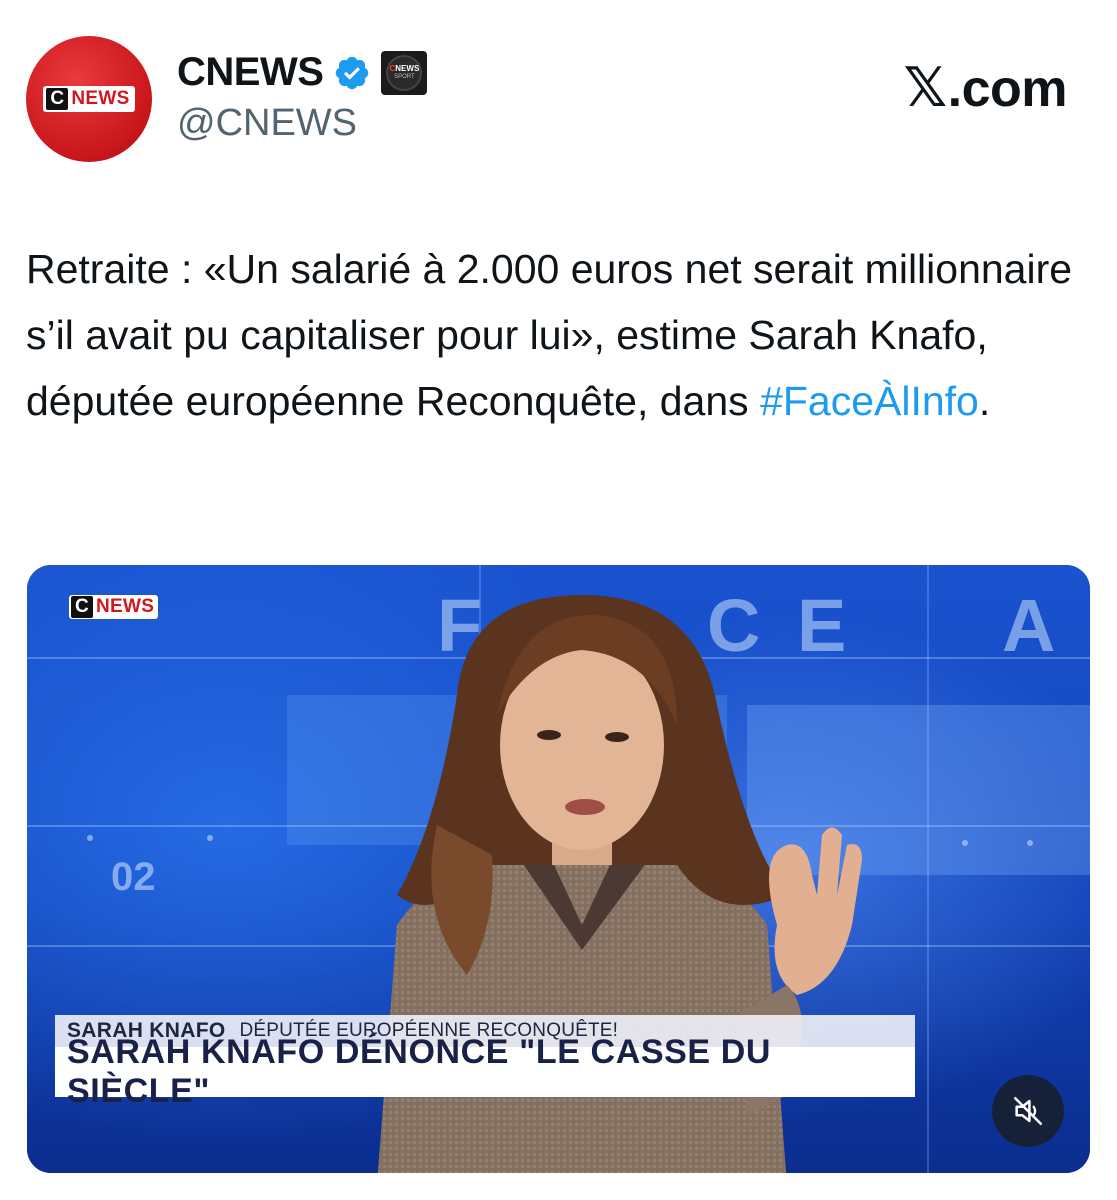 The width and height of the screenshot is (1117, 1200). What do you see at coordinates (419, 1071) in the screenshot?
I see `lower-third-headline: SARAH KNAFO DÉNONCE "LE CASSE DU SIÈCLE"` at bounding box center [419, 1071].